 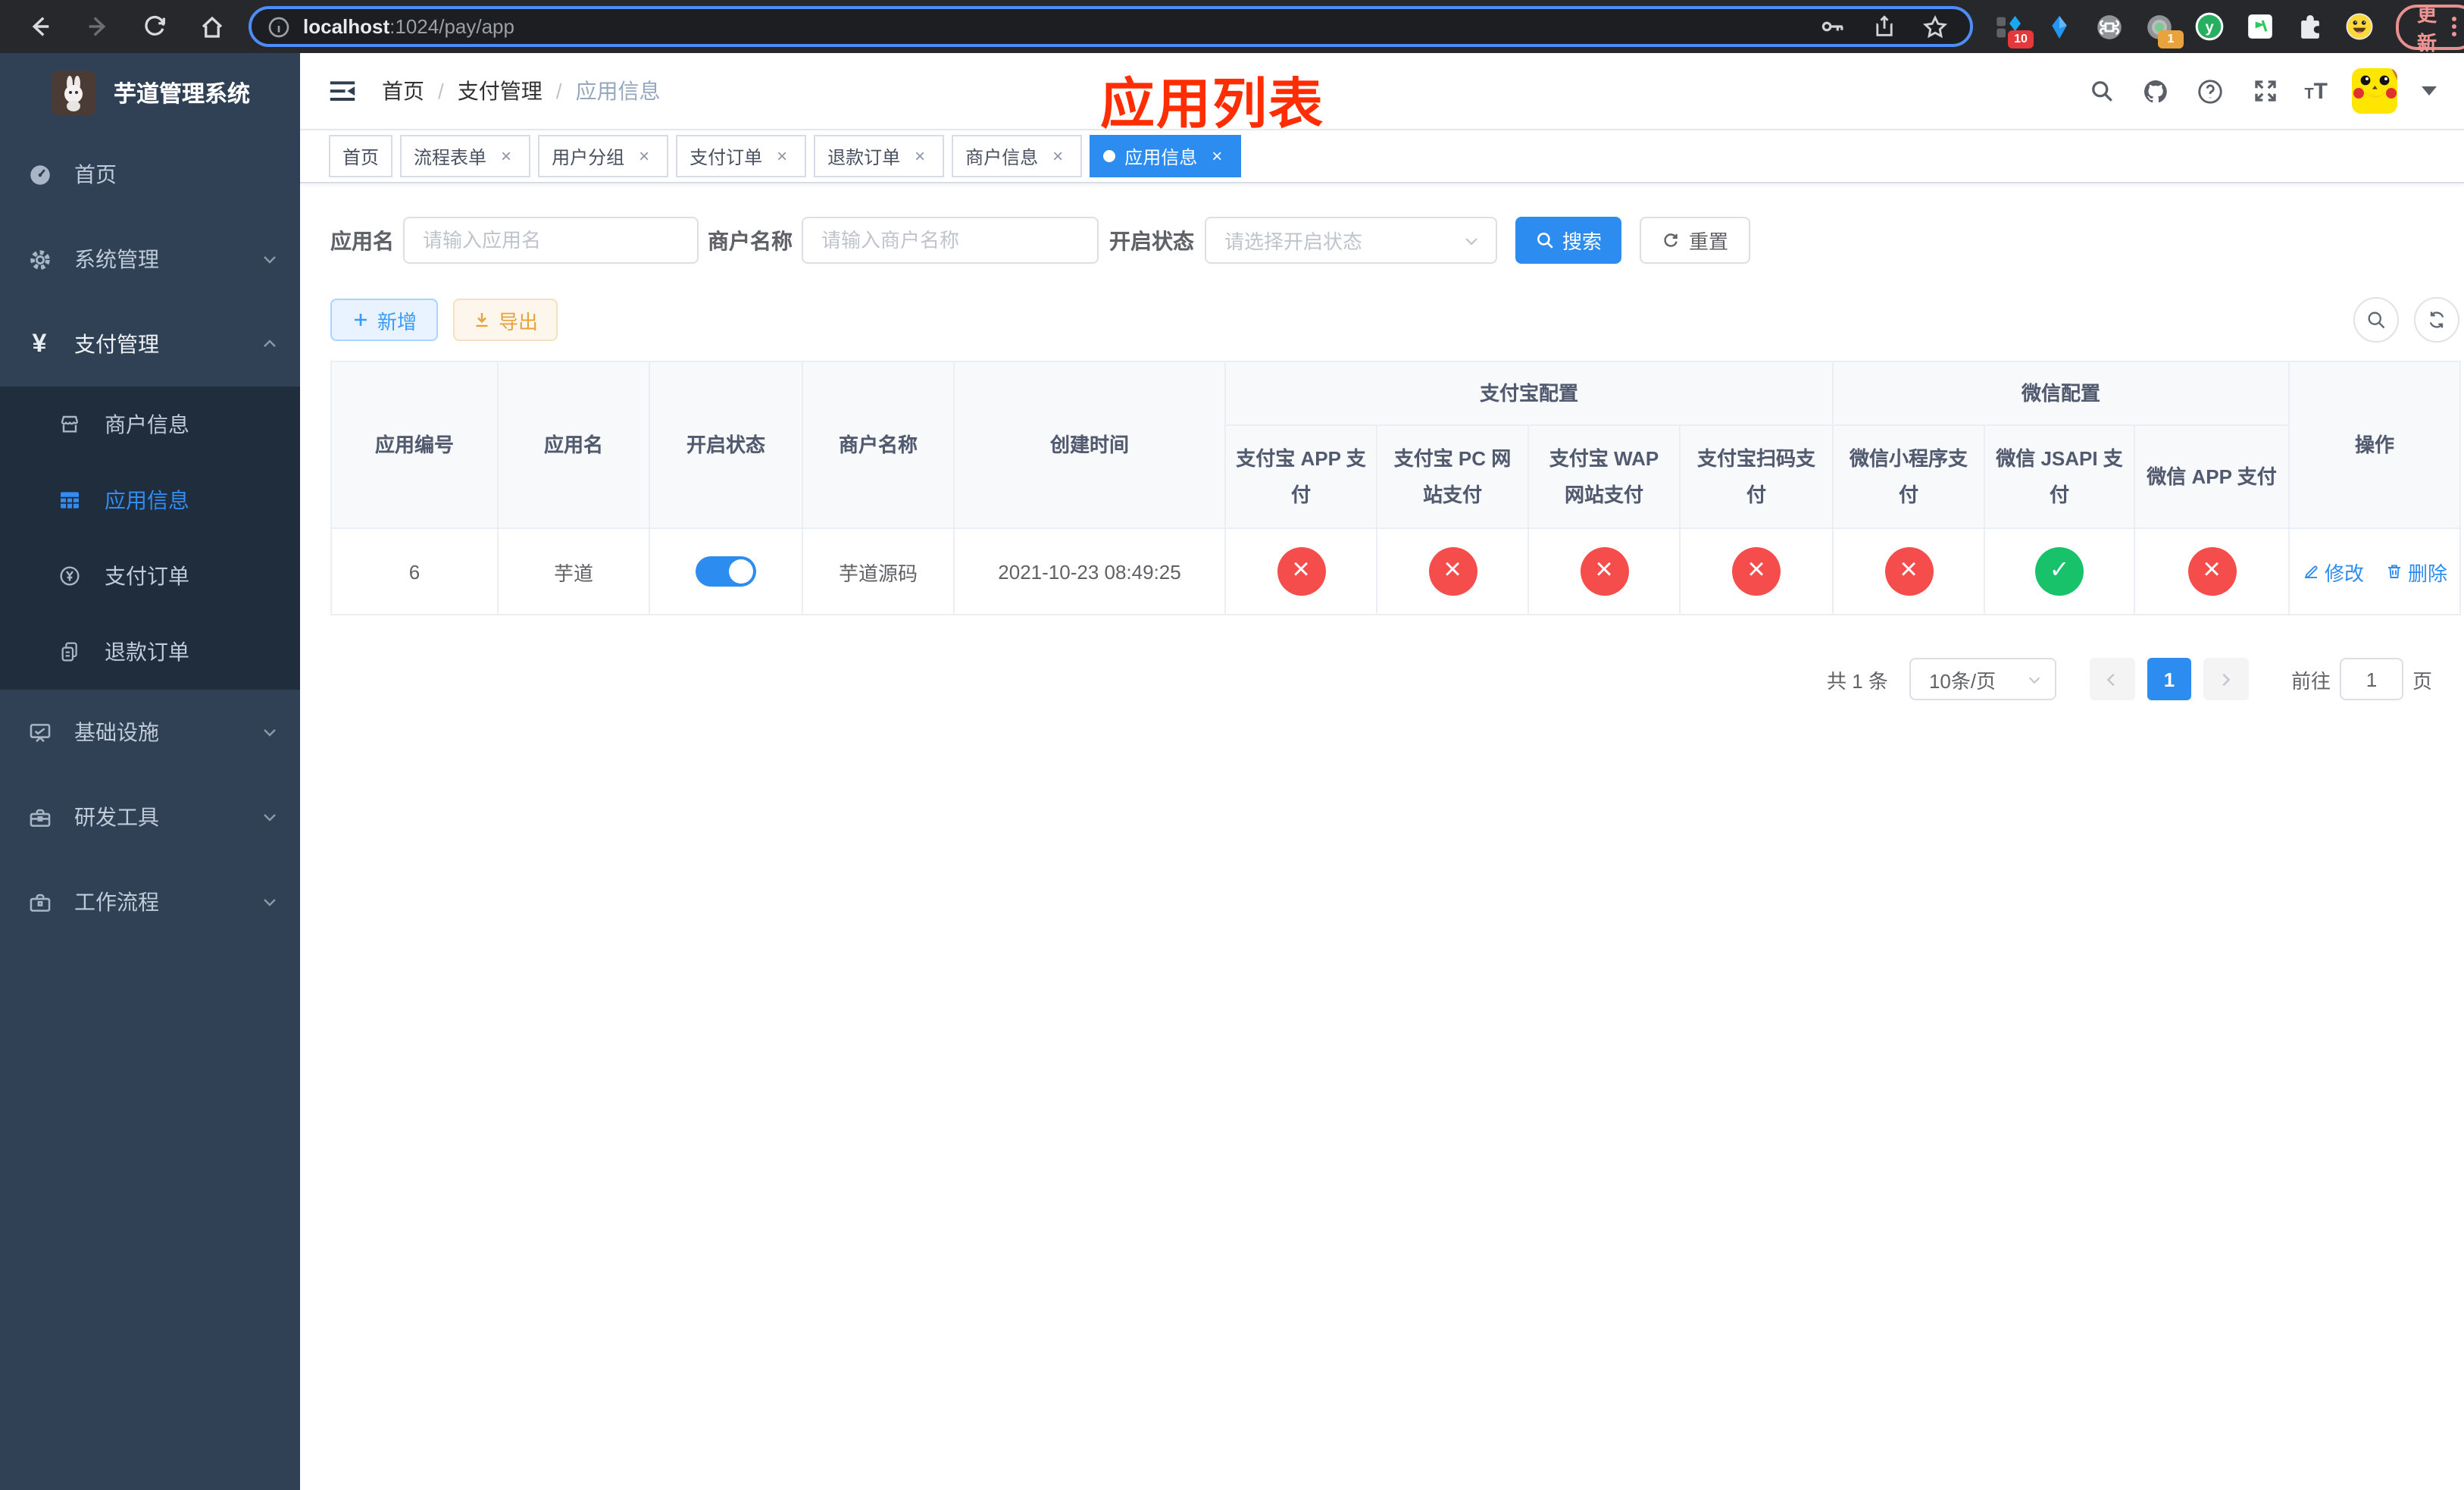 What do you see at coordinates (950, 240) in the screenshot?
I see `merchant-name-input` at bounding box center [950, 240].